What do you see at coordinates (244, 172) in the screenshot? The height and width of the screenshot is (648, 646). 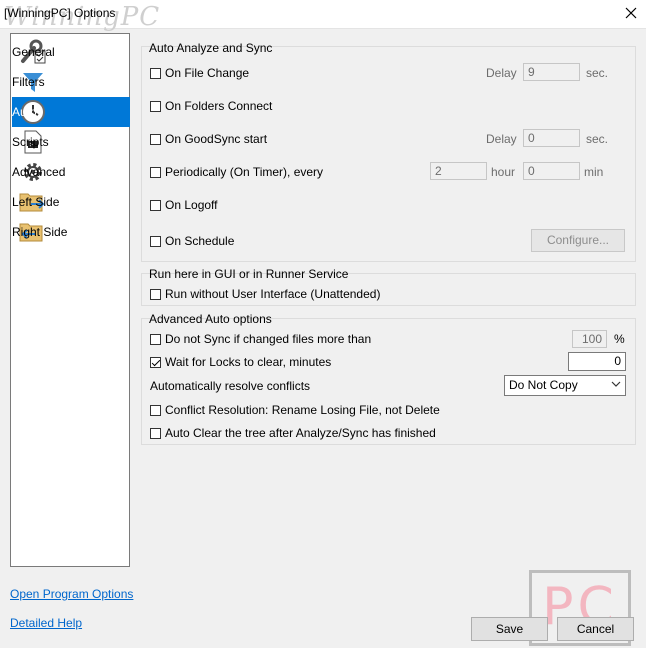 I see `checkbox-label: Periodically (On Timer), every` at bounding box center [244, 172].